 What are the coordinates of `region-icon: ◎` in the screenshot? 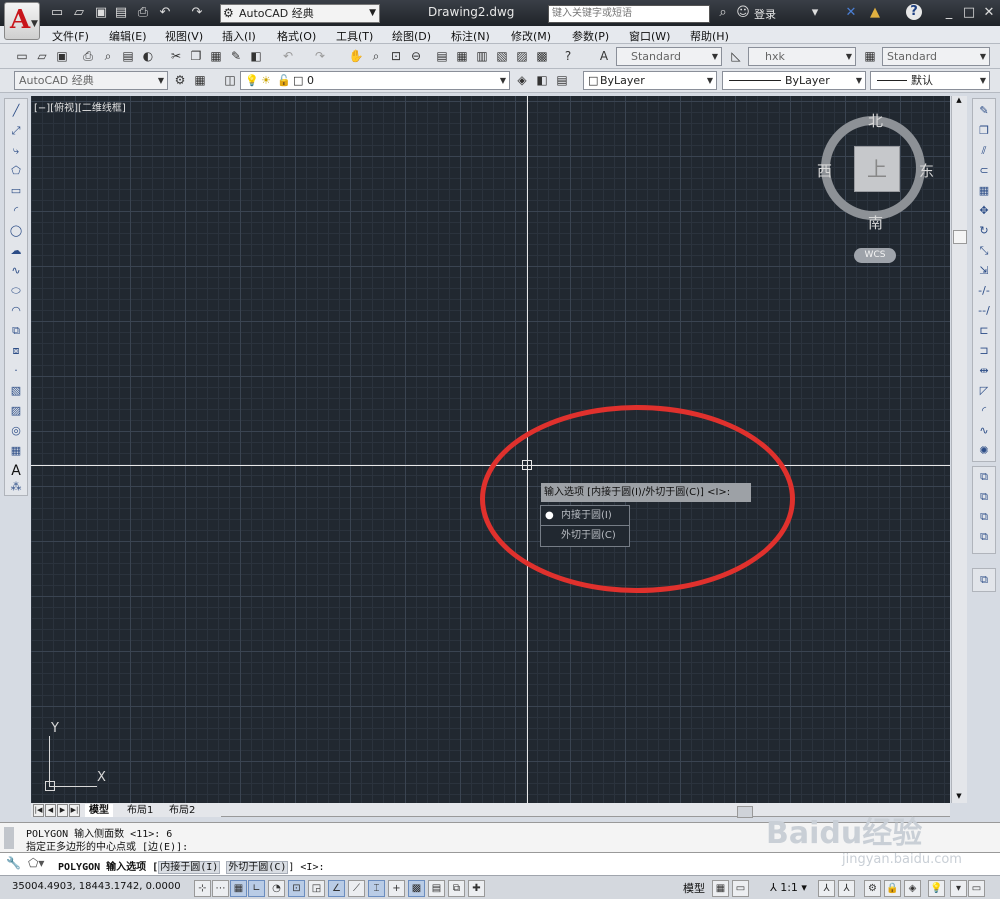 It's located at (16, 431).